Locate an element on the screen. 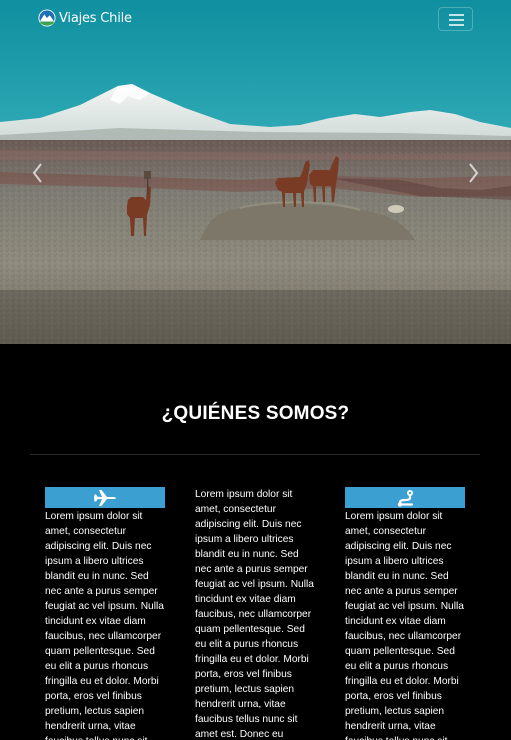 This screenshot has width=511, height=740. chevron-left-icon is located at coordinates (37, 173).